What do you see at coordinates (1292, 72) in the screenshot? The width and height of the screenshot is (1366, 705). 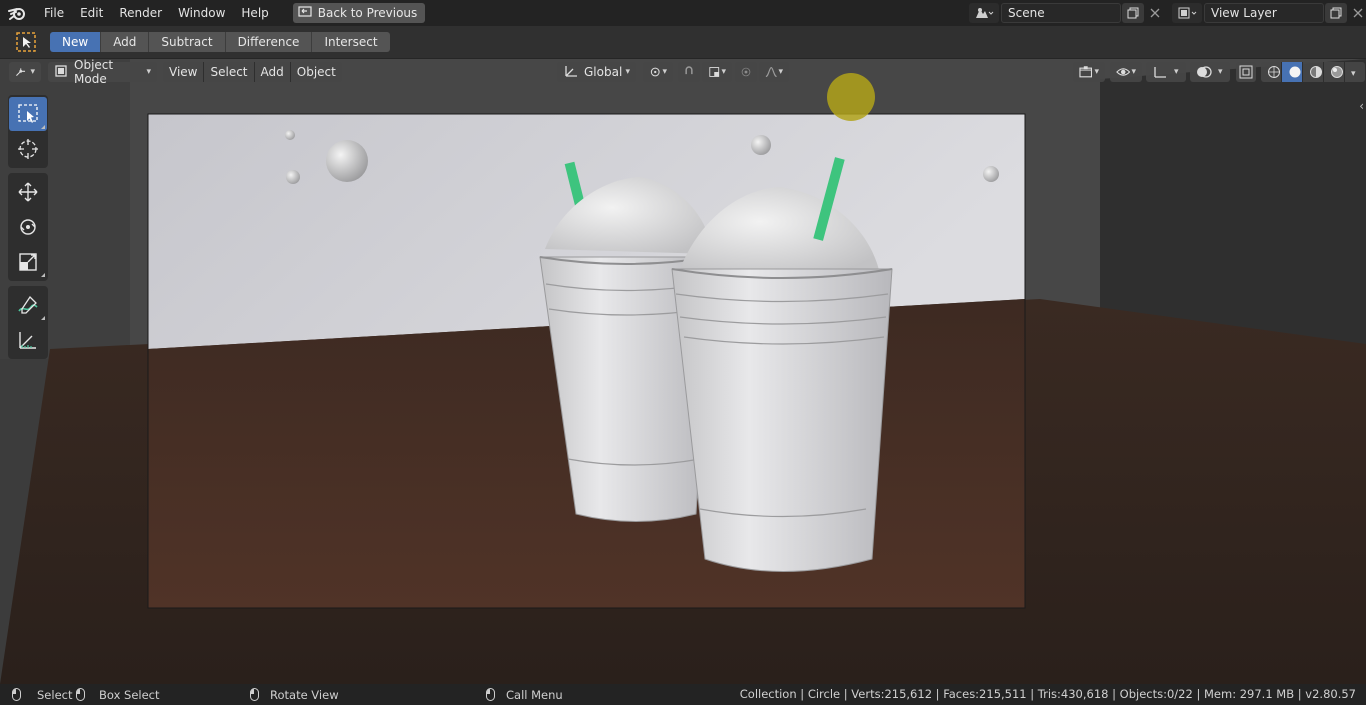 I see `shading-solid-icon` at bounding box center [1292, 72].